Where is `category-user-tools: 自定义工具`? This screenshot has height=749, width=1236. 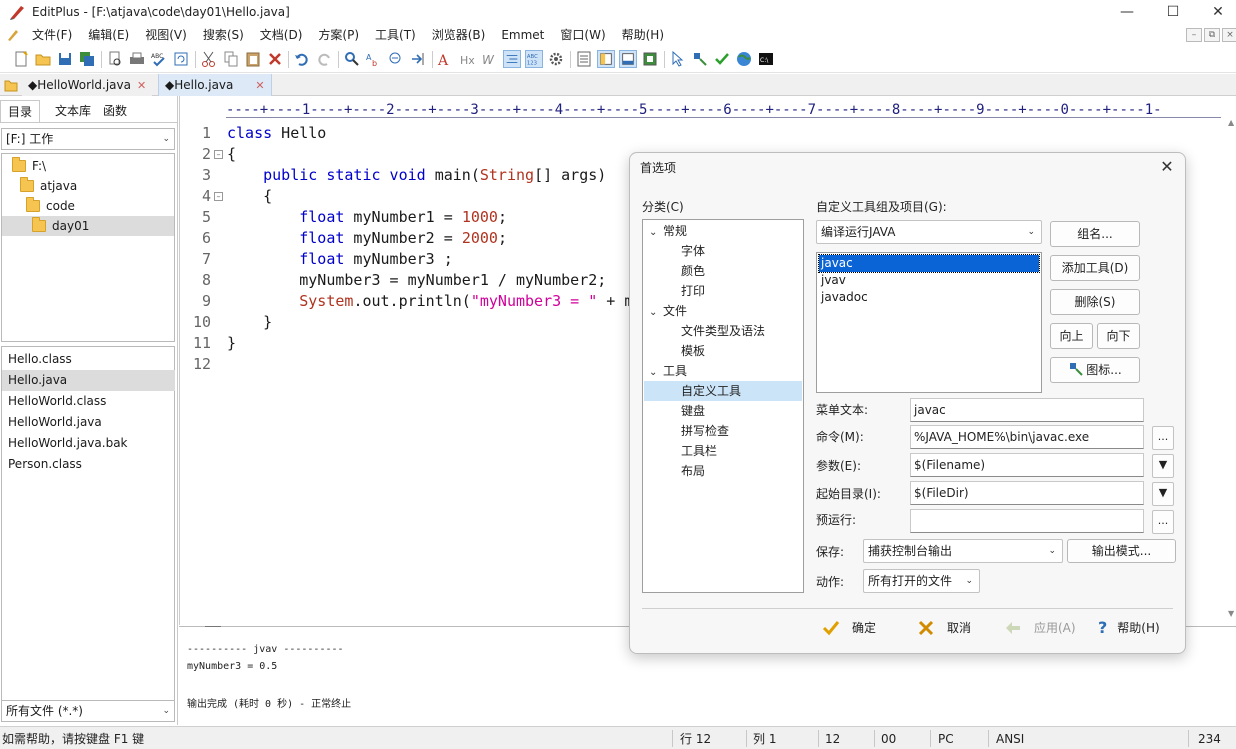
category-user-tools: 自定义工具 is located at coordinates (723, 391).